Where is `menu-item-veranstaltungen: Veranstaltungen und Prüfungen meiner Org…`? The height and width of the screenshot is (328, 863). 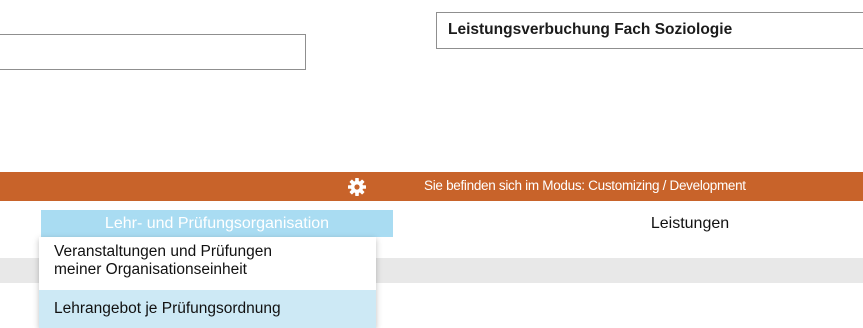 menu-item-veranstaltungen: Veranstaltungen und Prüfungen meiner Org… is located at coordinates (207, 263).